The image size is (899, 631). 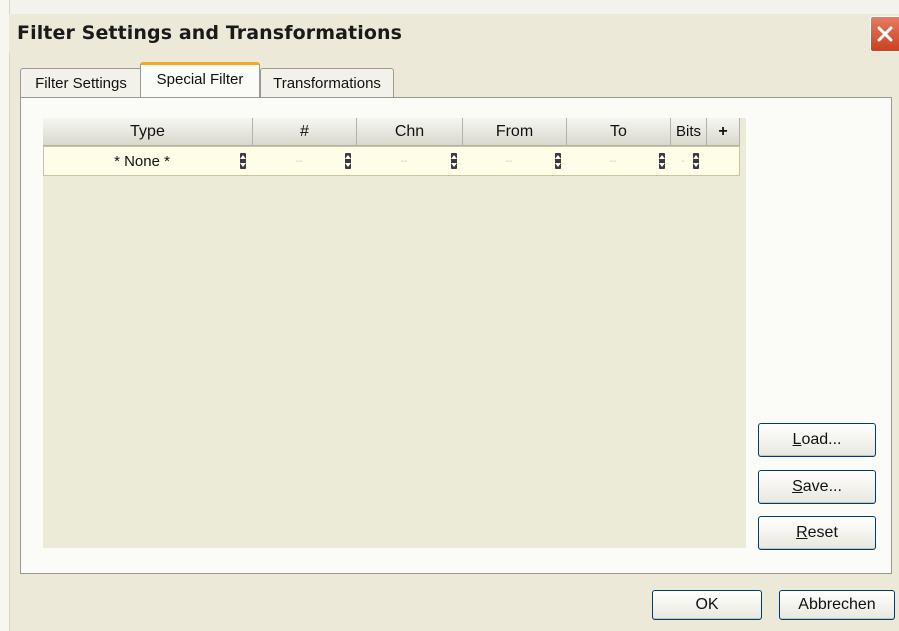 I want to click on close-icon, so click(x=885, y=34).